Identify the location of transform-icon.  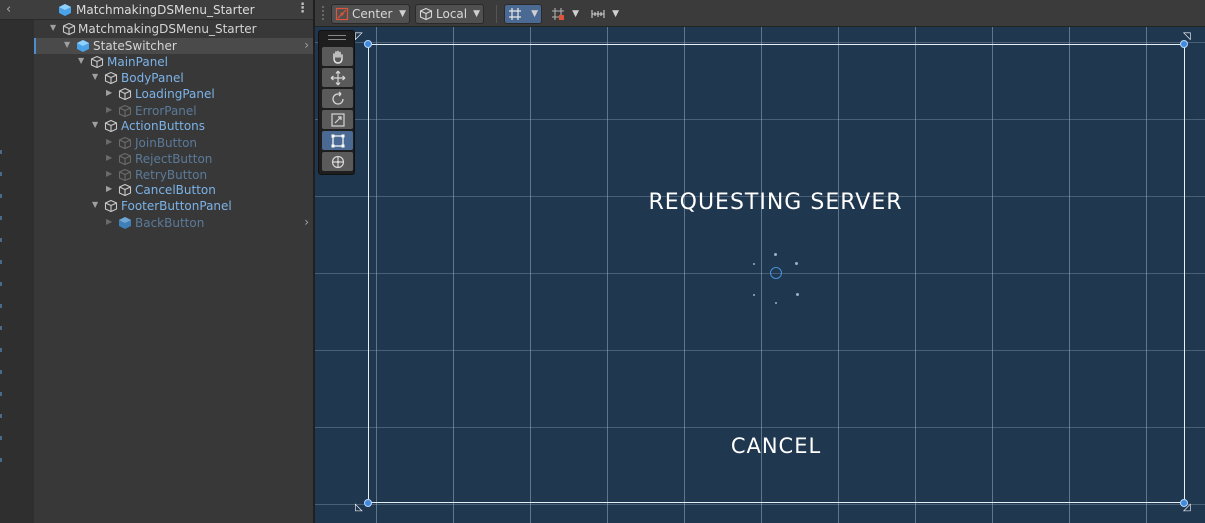
(337, 161).